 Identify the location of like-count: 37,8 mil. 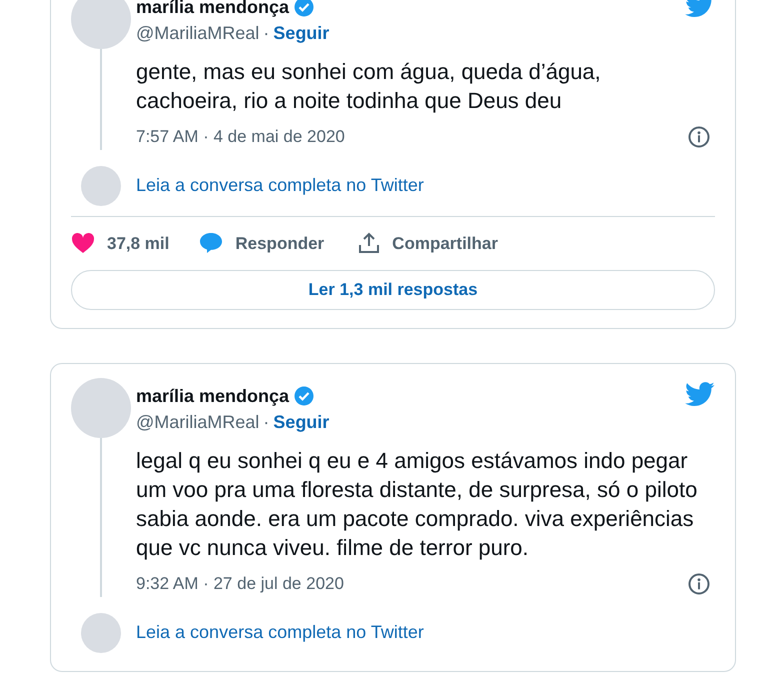
(138, 243).